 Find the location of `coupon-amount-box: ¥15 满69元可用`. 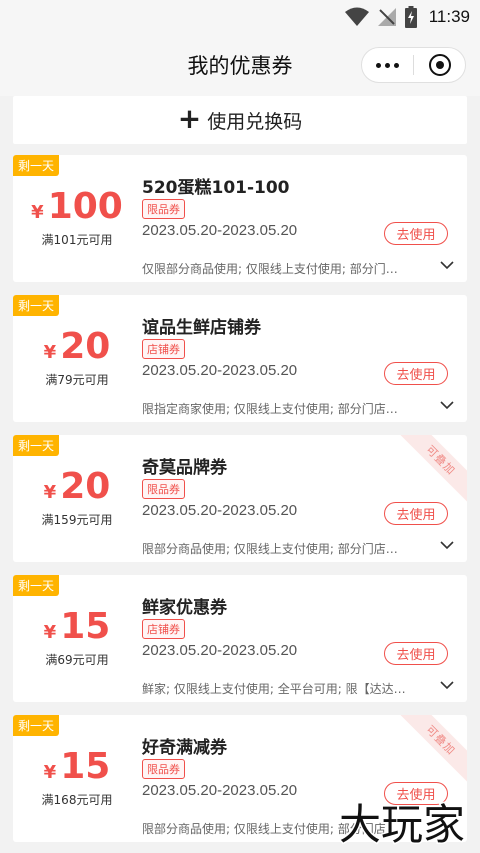

coupon-amount-box: ¥15 满69元可用 is located at coordinates (77, 638).